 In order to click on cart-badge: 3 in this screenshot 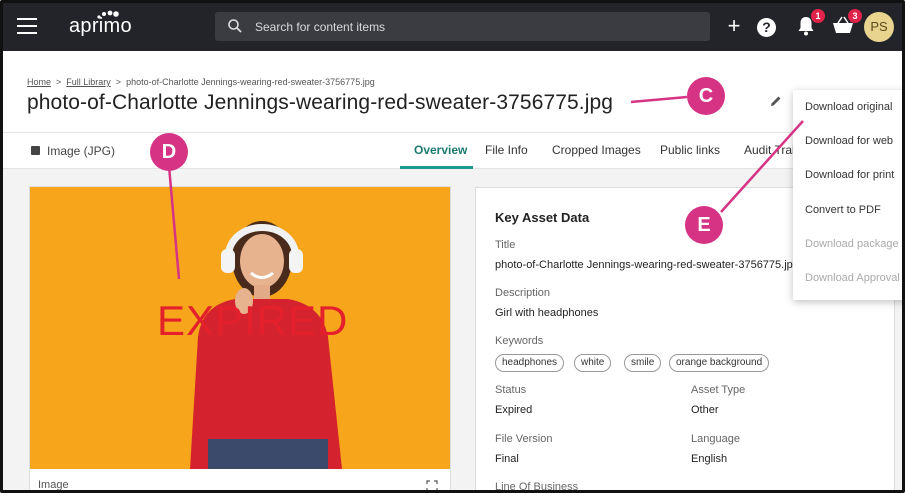, I will do `click(855, 16)`.